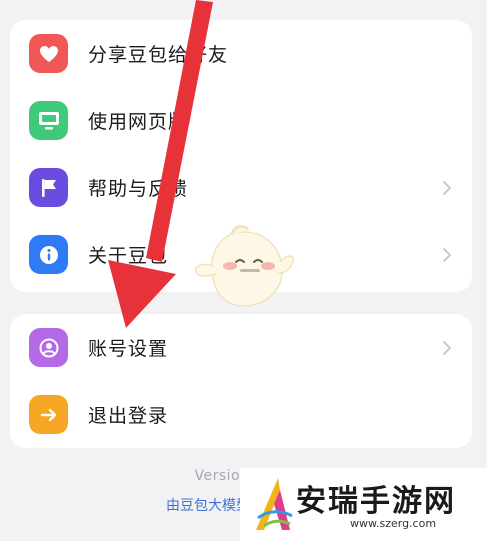 The image size is (487, 541). I want to click on site-watermark: 安瑞手游网 www.szerg.com, so click(363, 504).